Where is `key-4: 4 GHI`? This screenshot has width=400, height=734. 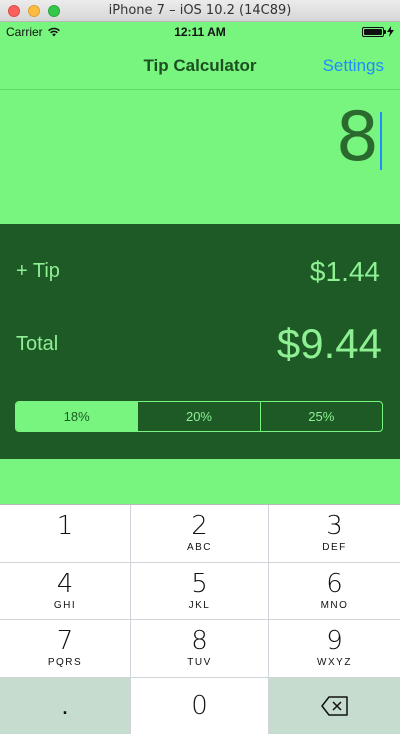
key-4: 4 GHI is located at coordinates (65, 590).